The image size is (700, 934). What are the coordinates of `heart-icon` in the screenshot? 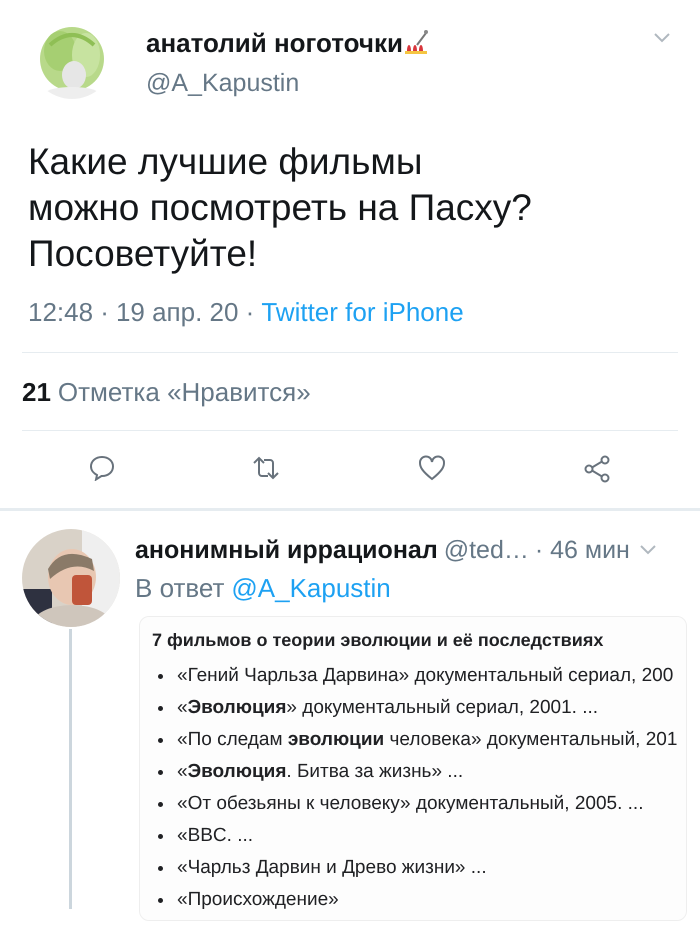 It's located at (432, 467).